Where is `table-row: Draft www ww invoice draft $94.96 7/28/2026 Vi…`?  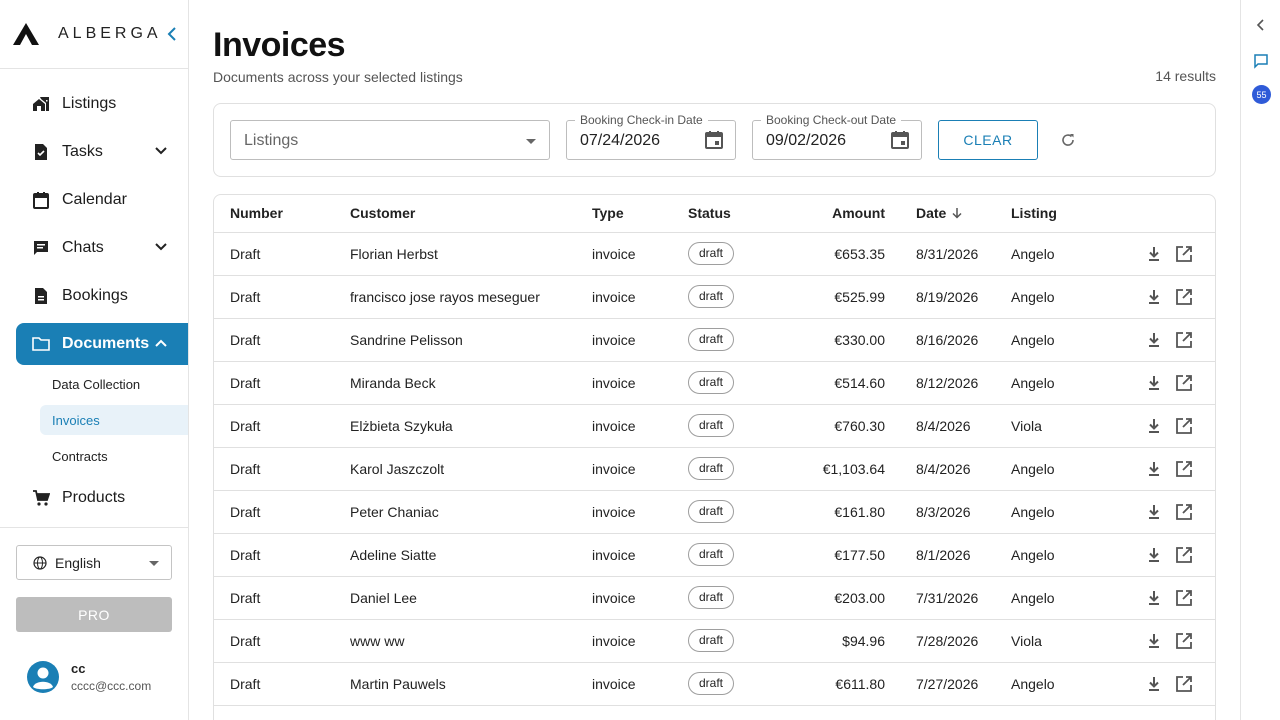 table-row: Draft www ww invoice draft $94.96 7/28/2026 Vi… is located at coordinates (714, 641).